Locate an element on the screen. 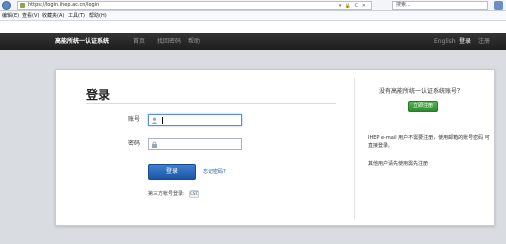 The image size is (506, 244). title-divider is located at coordinates (211, 103).